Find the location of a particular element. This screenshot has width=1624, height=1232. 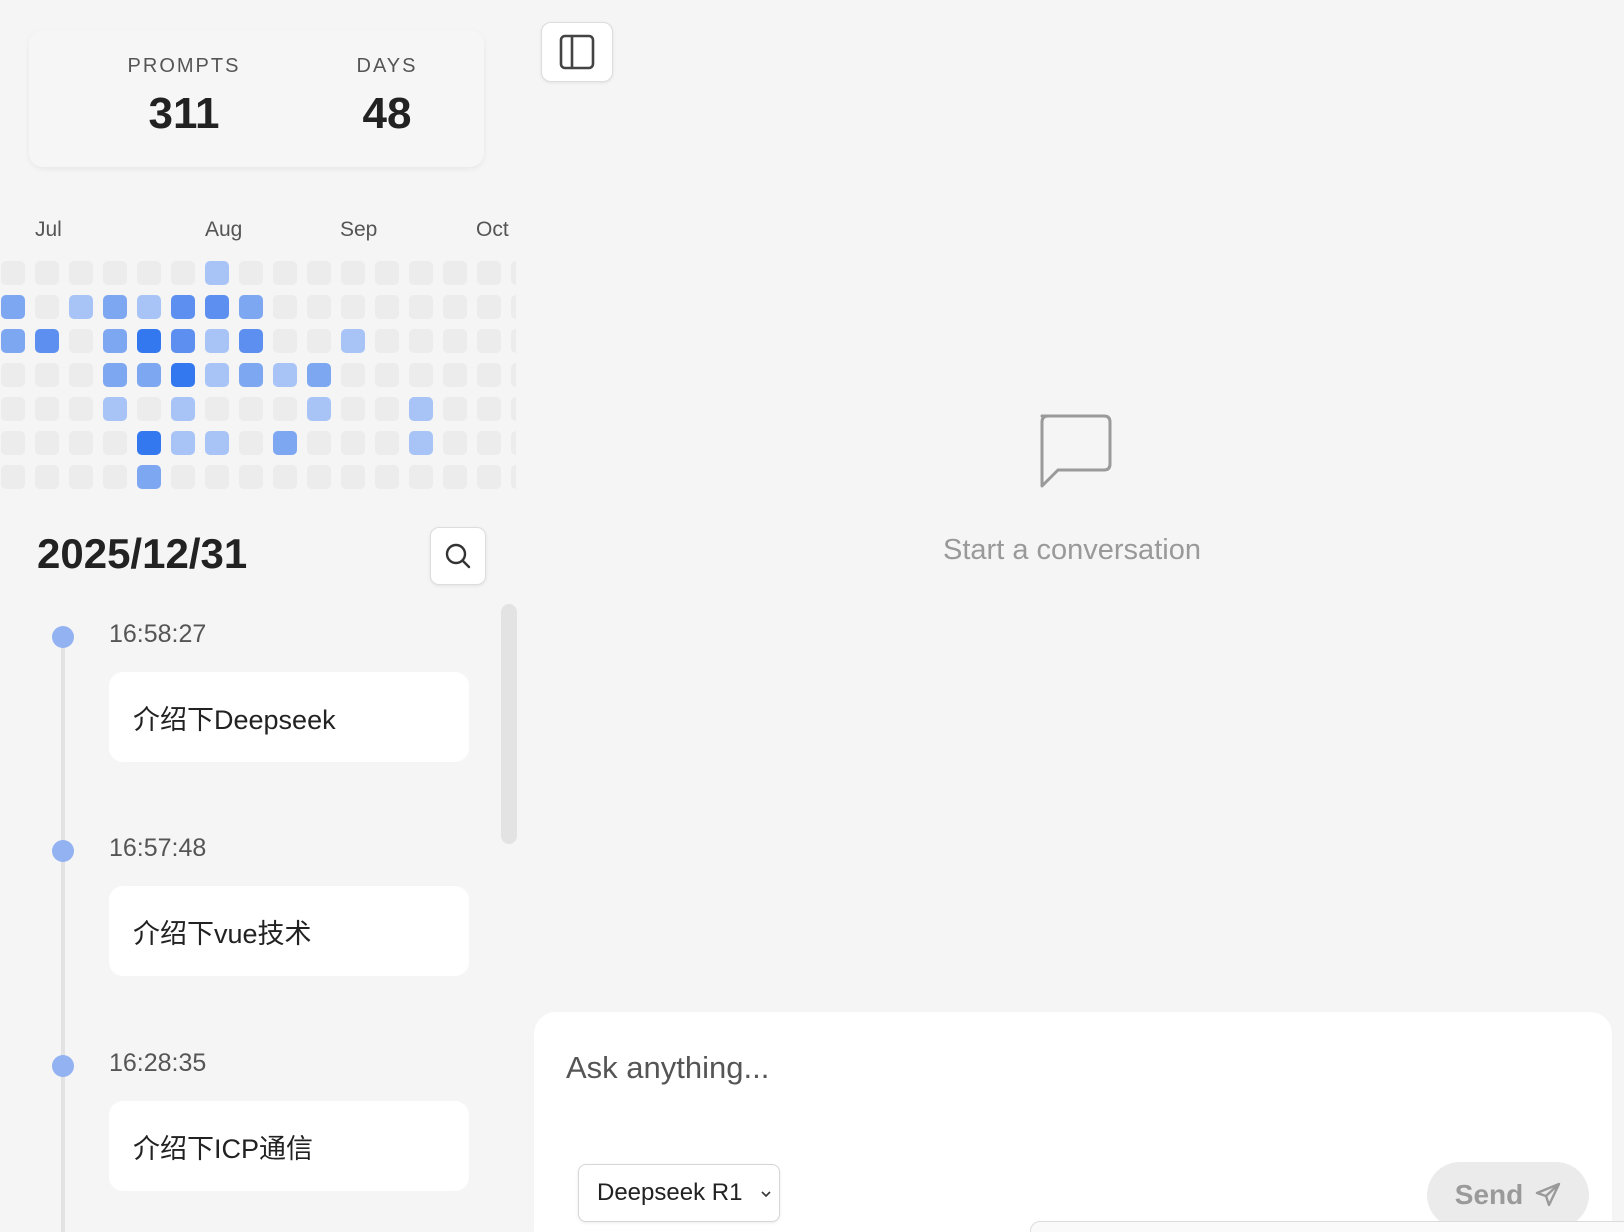

sidebar-toggle-button is located at coordinates (577, 52).